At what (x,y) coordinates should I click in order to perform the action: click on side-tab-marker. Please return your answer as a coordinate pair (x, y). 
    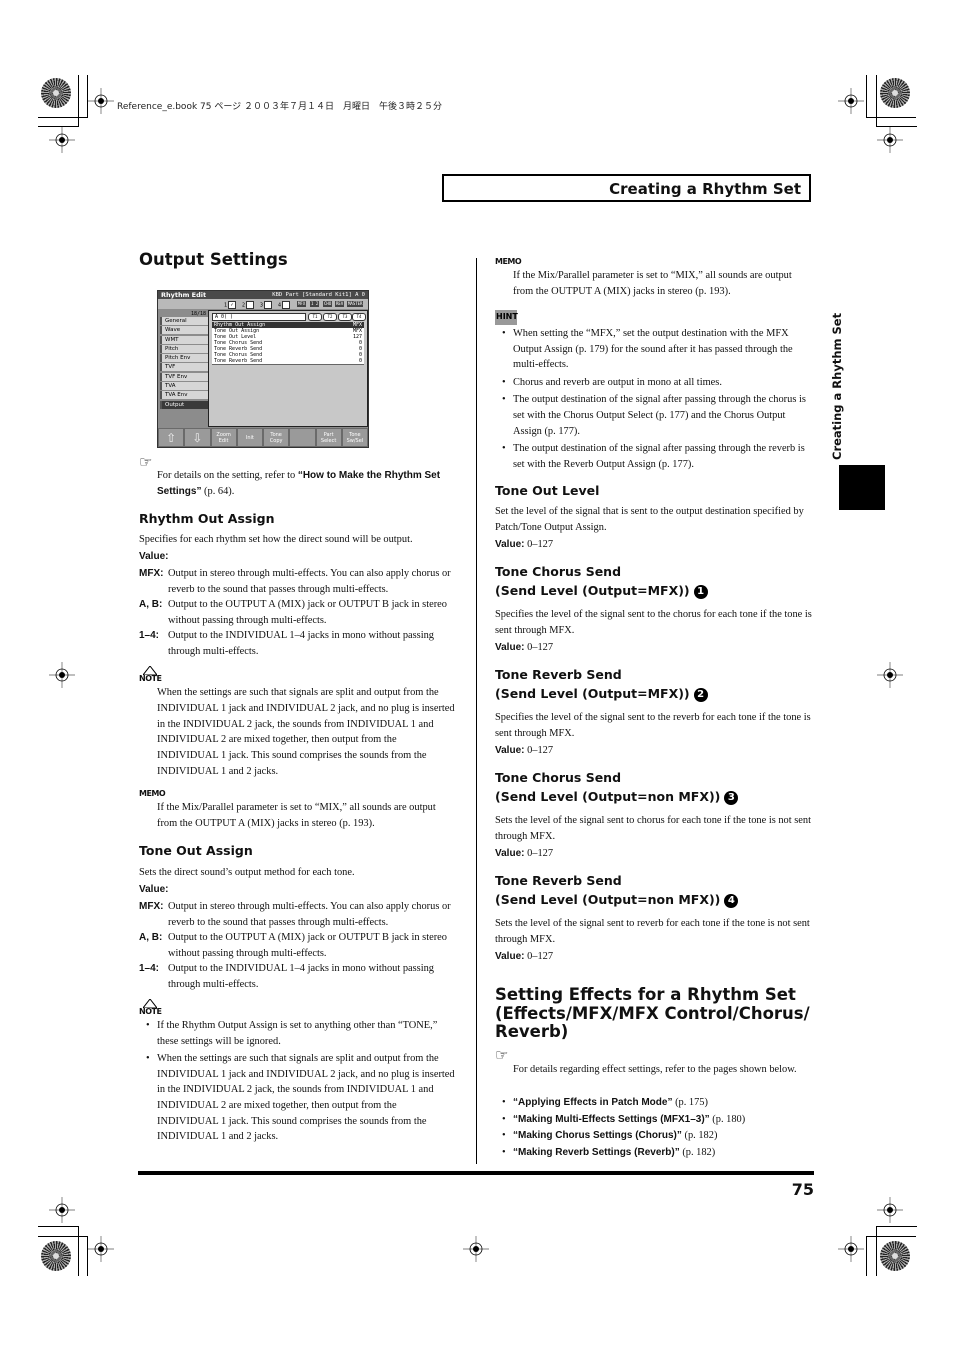
    Looking at the image, I should click on (862, 487).